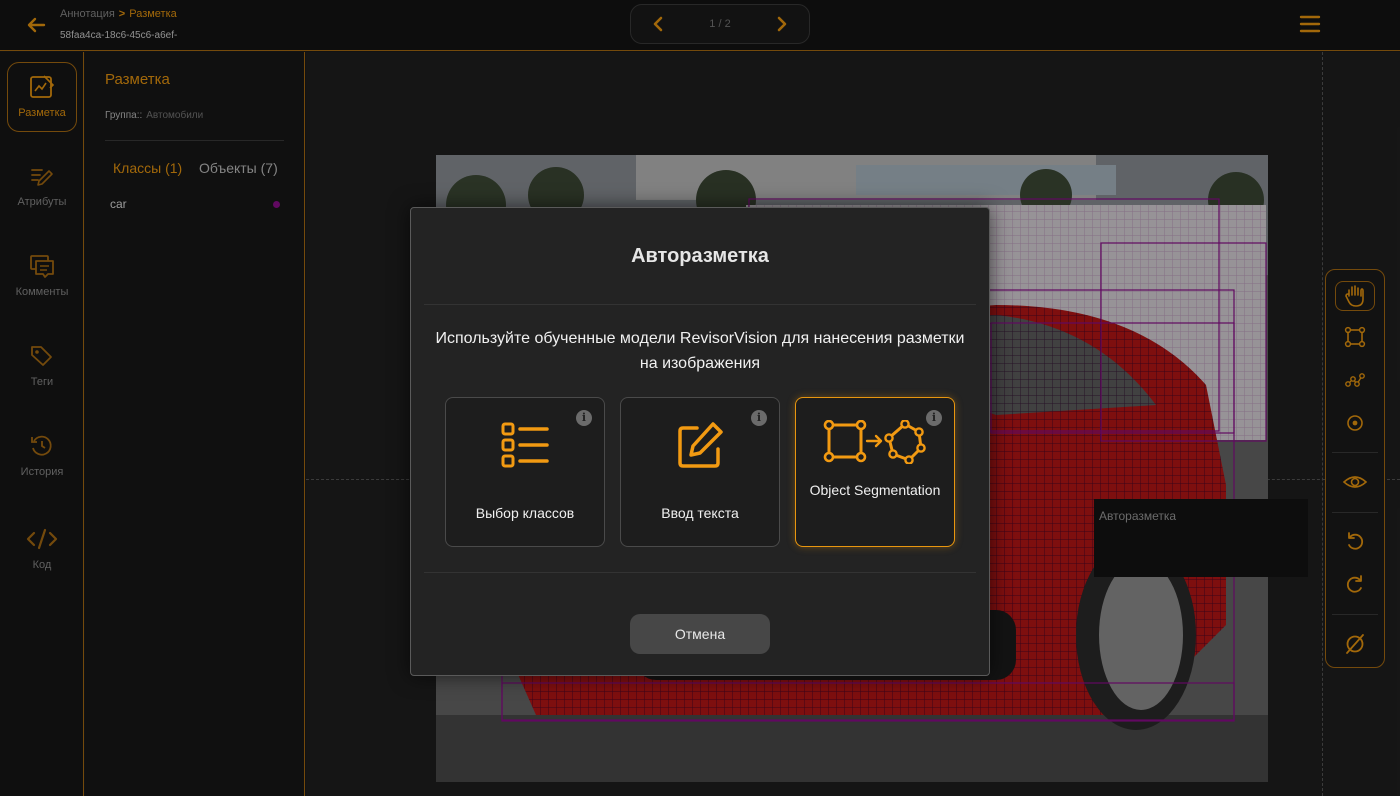  Describe the element at coordinates (700, 634) in the screenshot. I see `cancel-button: Отмена` at that location.